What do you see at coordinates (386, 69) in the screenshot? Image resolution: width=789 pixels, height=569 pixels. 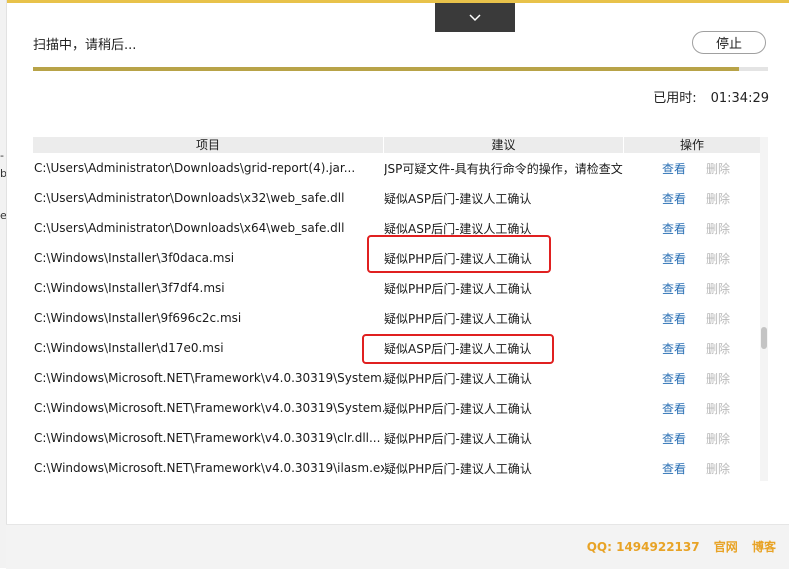 I see `scan-progress-fill` at bounding box center [386, 69].